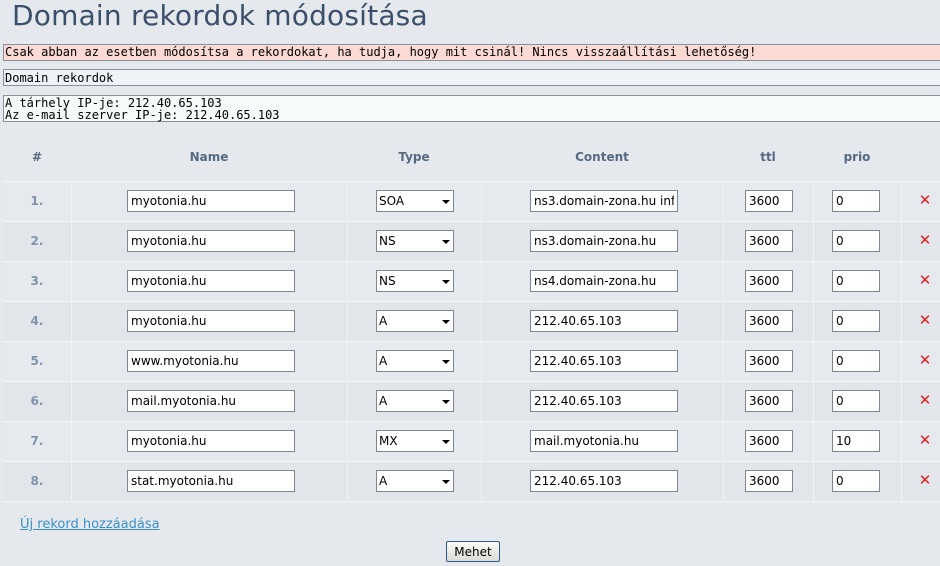 Image resolution: width=940 pixels, height=566 pixels. I want to click on type-select: MX, so click(415, 441).